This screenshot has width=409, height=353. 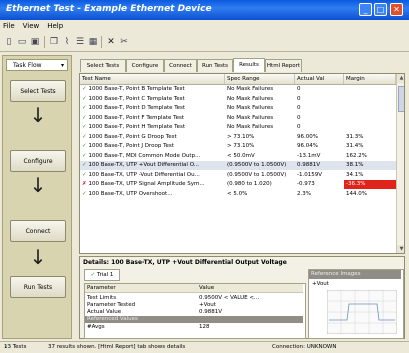 What do you see at coordinates (401, 99) in the screenshot?
I see `scroll-thumb` at bounding box center [401, 99].